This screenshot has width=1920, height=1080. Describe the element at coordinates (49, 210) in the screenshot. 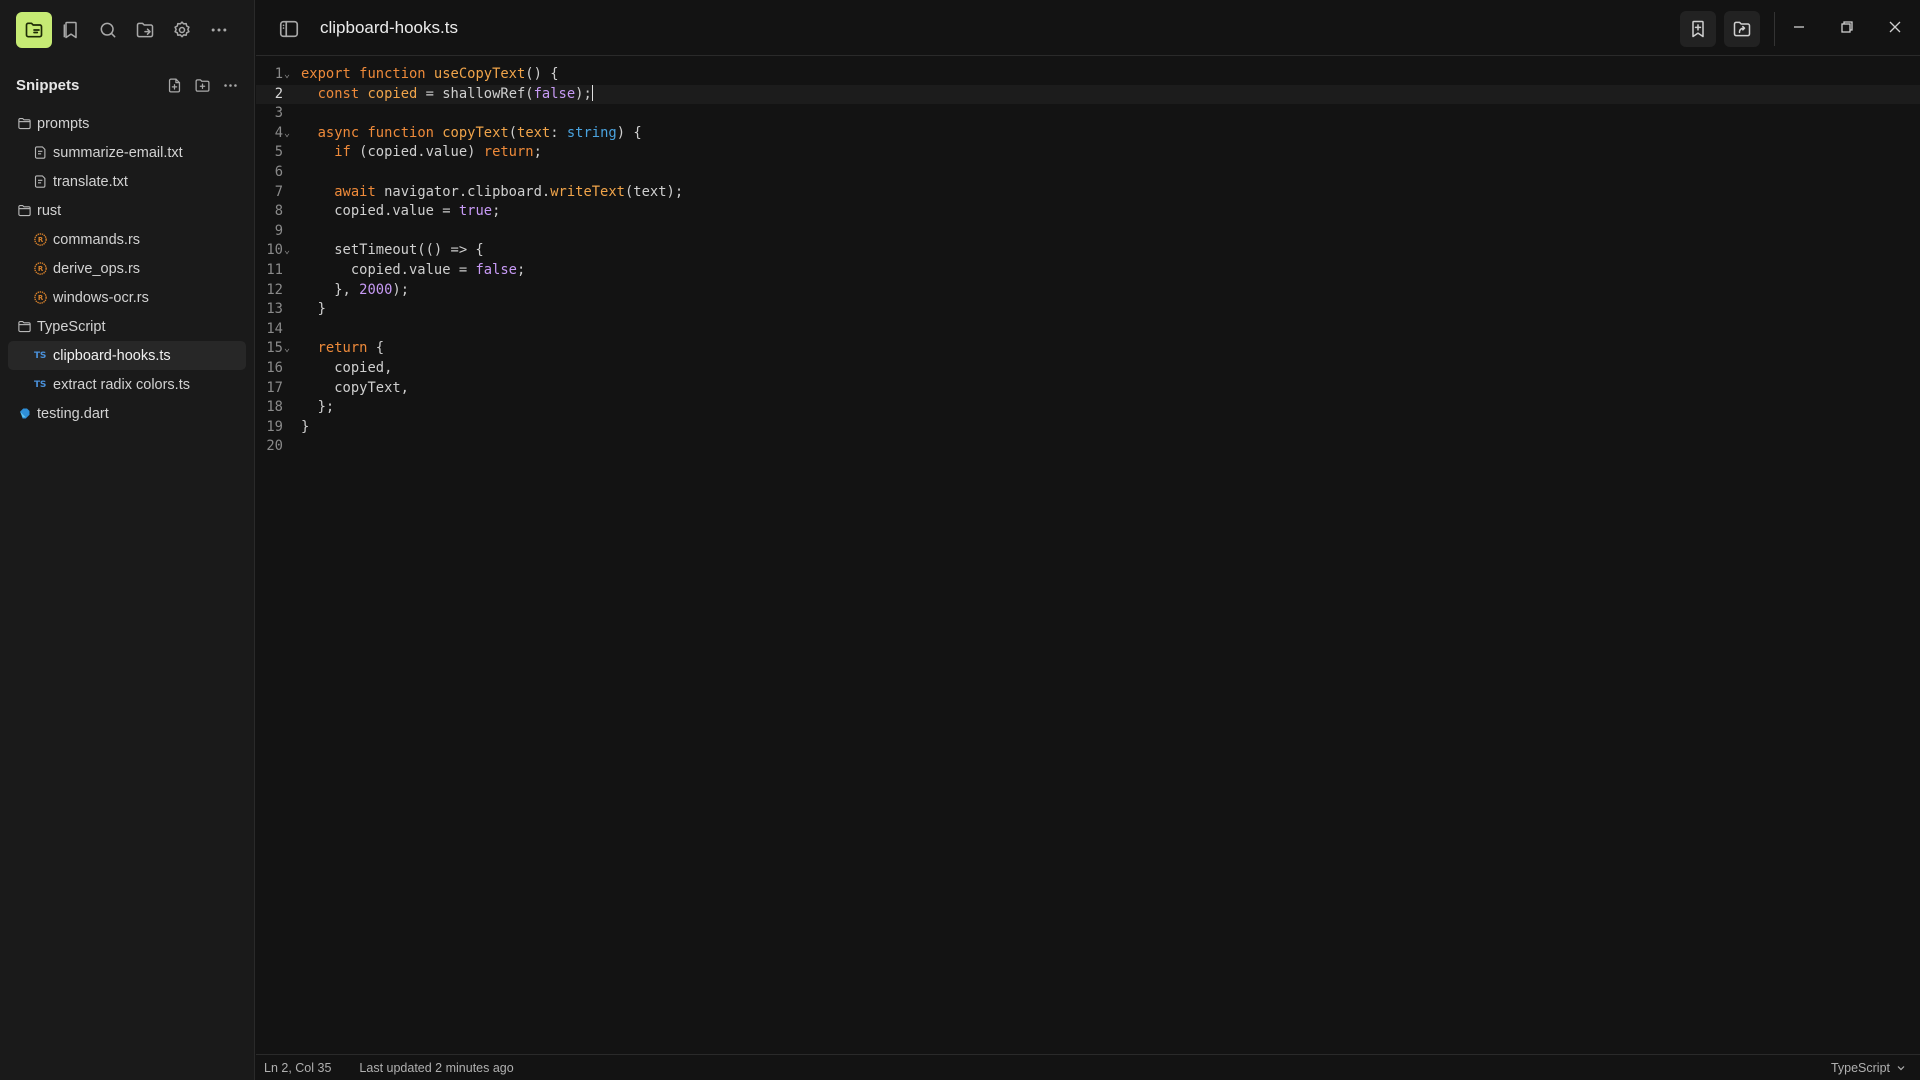

I see `tree-item-label: rust` at that location.